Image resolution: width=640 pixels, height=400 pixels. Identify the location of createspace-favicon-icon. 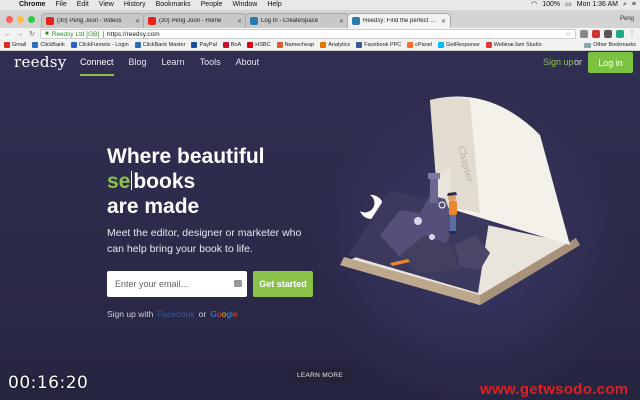
(254, 21).